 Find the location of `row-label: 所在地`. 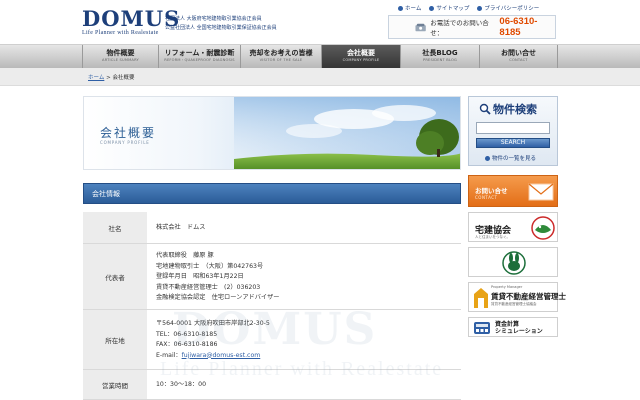

row-label: 所在地 is located at coordinates (115, 339).